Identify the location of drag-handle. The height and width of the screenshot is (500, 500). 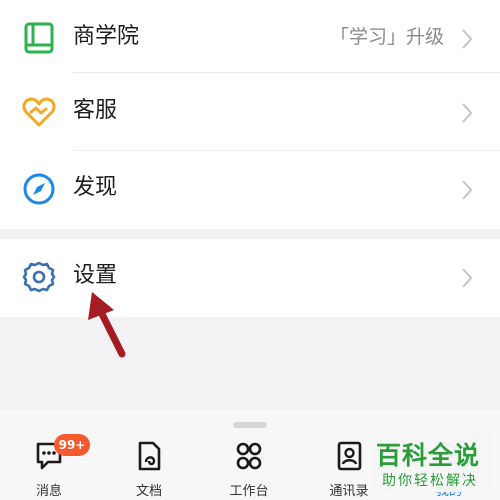
(250, 425).